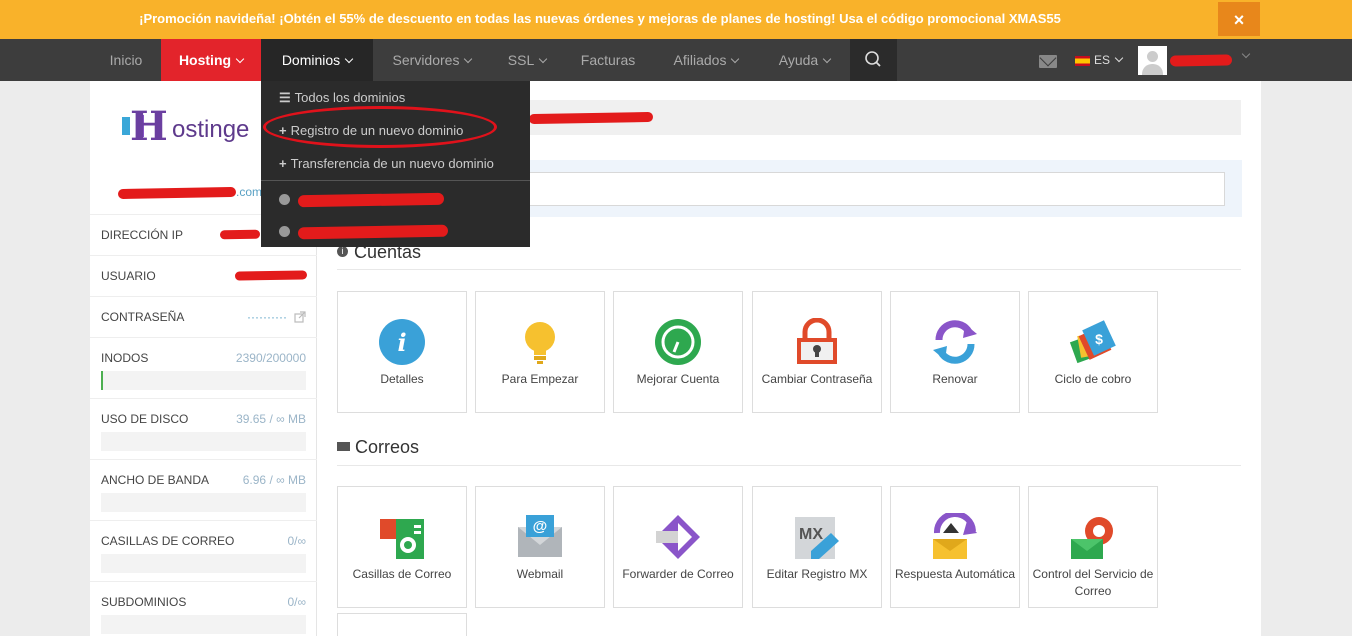  Describe the element at coordinates (678, 537) in the screenshot. I see `forward-icon` at that location.